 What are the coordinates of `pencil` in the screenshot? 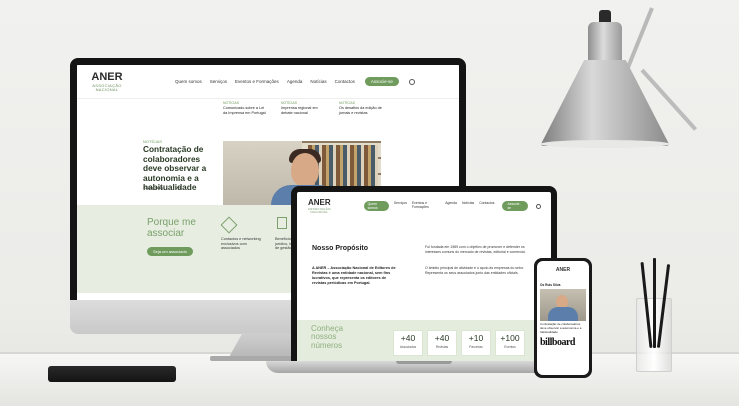 It's located at (654, 303).